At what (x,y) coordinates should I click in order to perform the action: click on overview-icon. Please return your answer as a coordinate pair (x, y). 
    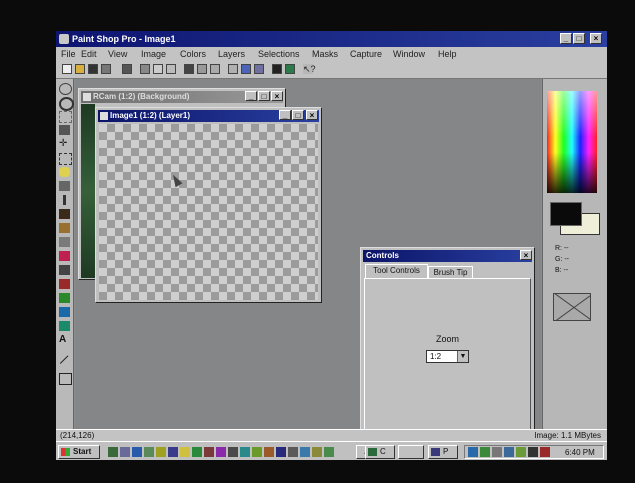
    Looking at the image, I should click on (277, 69).